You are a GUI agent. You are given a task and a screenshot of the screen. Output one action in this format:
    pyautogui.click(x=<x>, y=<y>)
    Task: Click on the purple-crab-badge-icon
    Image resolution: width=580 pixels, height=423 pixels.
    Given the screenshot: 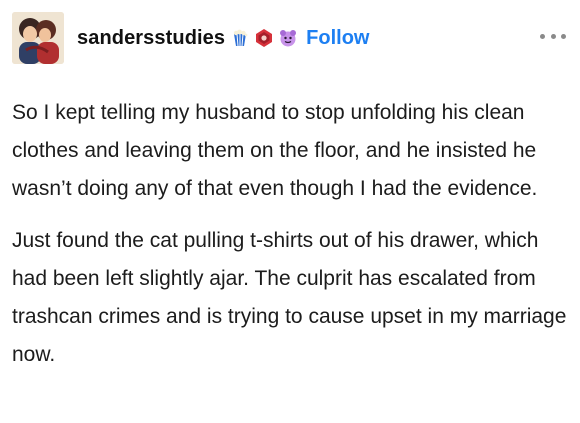 What is the action you would take?
    pyautogui.click(x=288, y=38)
    